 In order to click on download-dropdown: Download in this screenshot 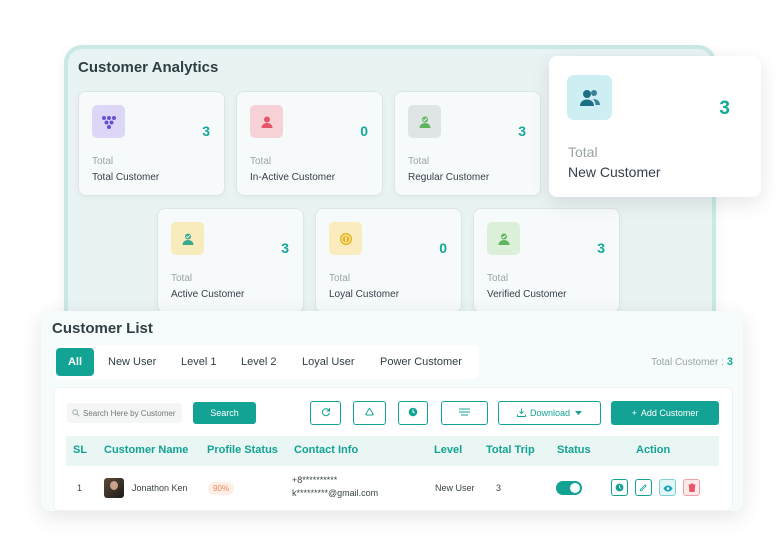, I will do `click(549, 413)`.